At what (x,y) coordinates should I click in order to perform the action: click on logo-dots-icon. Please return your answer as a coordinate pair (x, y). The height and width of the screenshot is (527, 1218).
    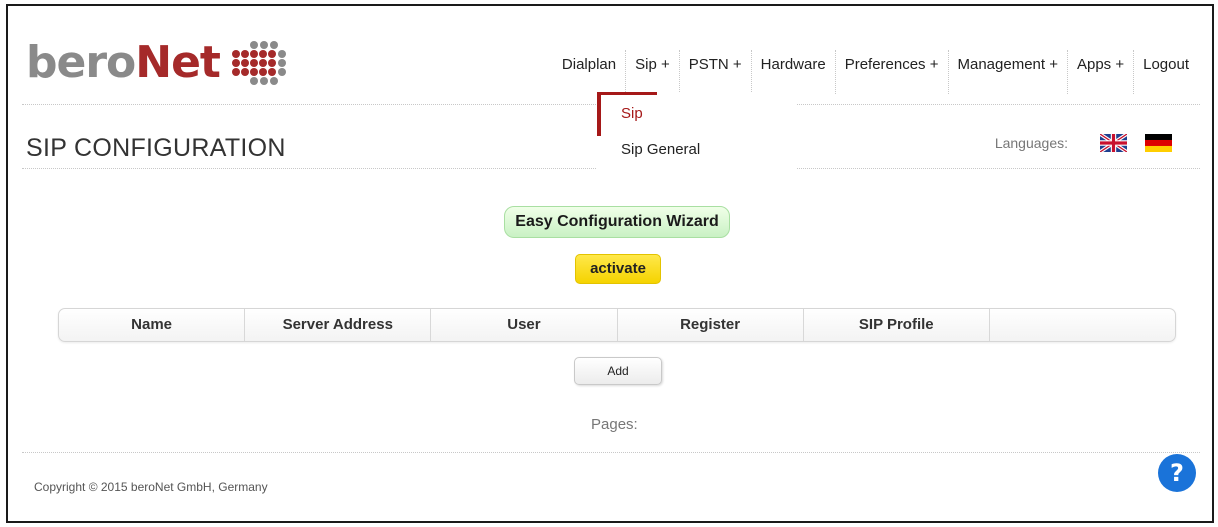
    Looking at the image, I should click on (258, 63).